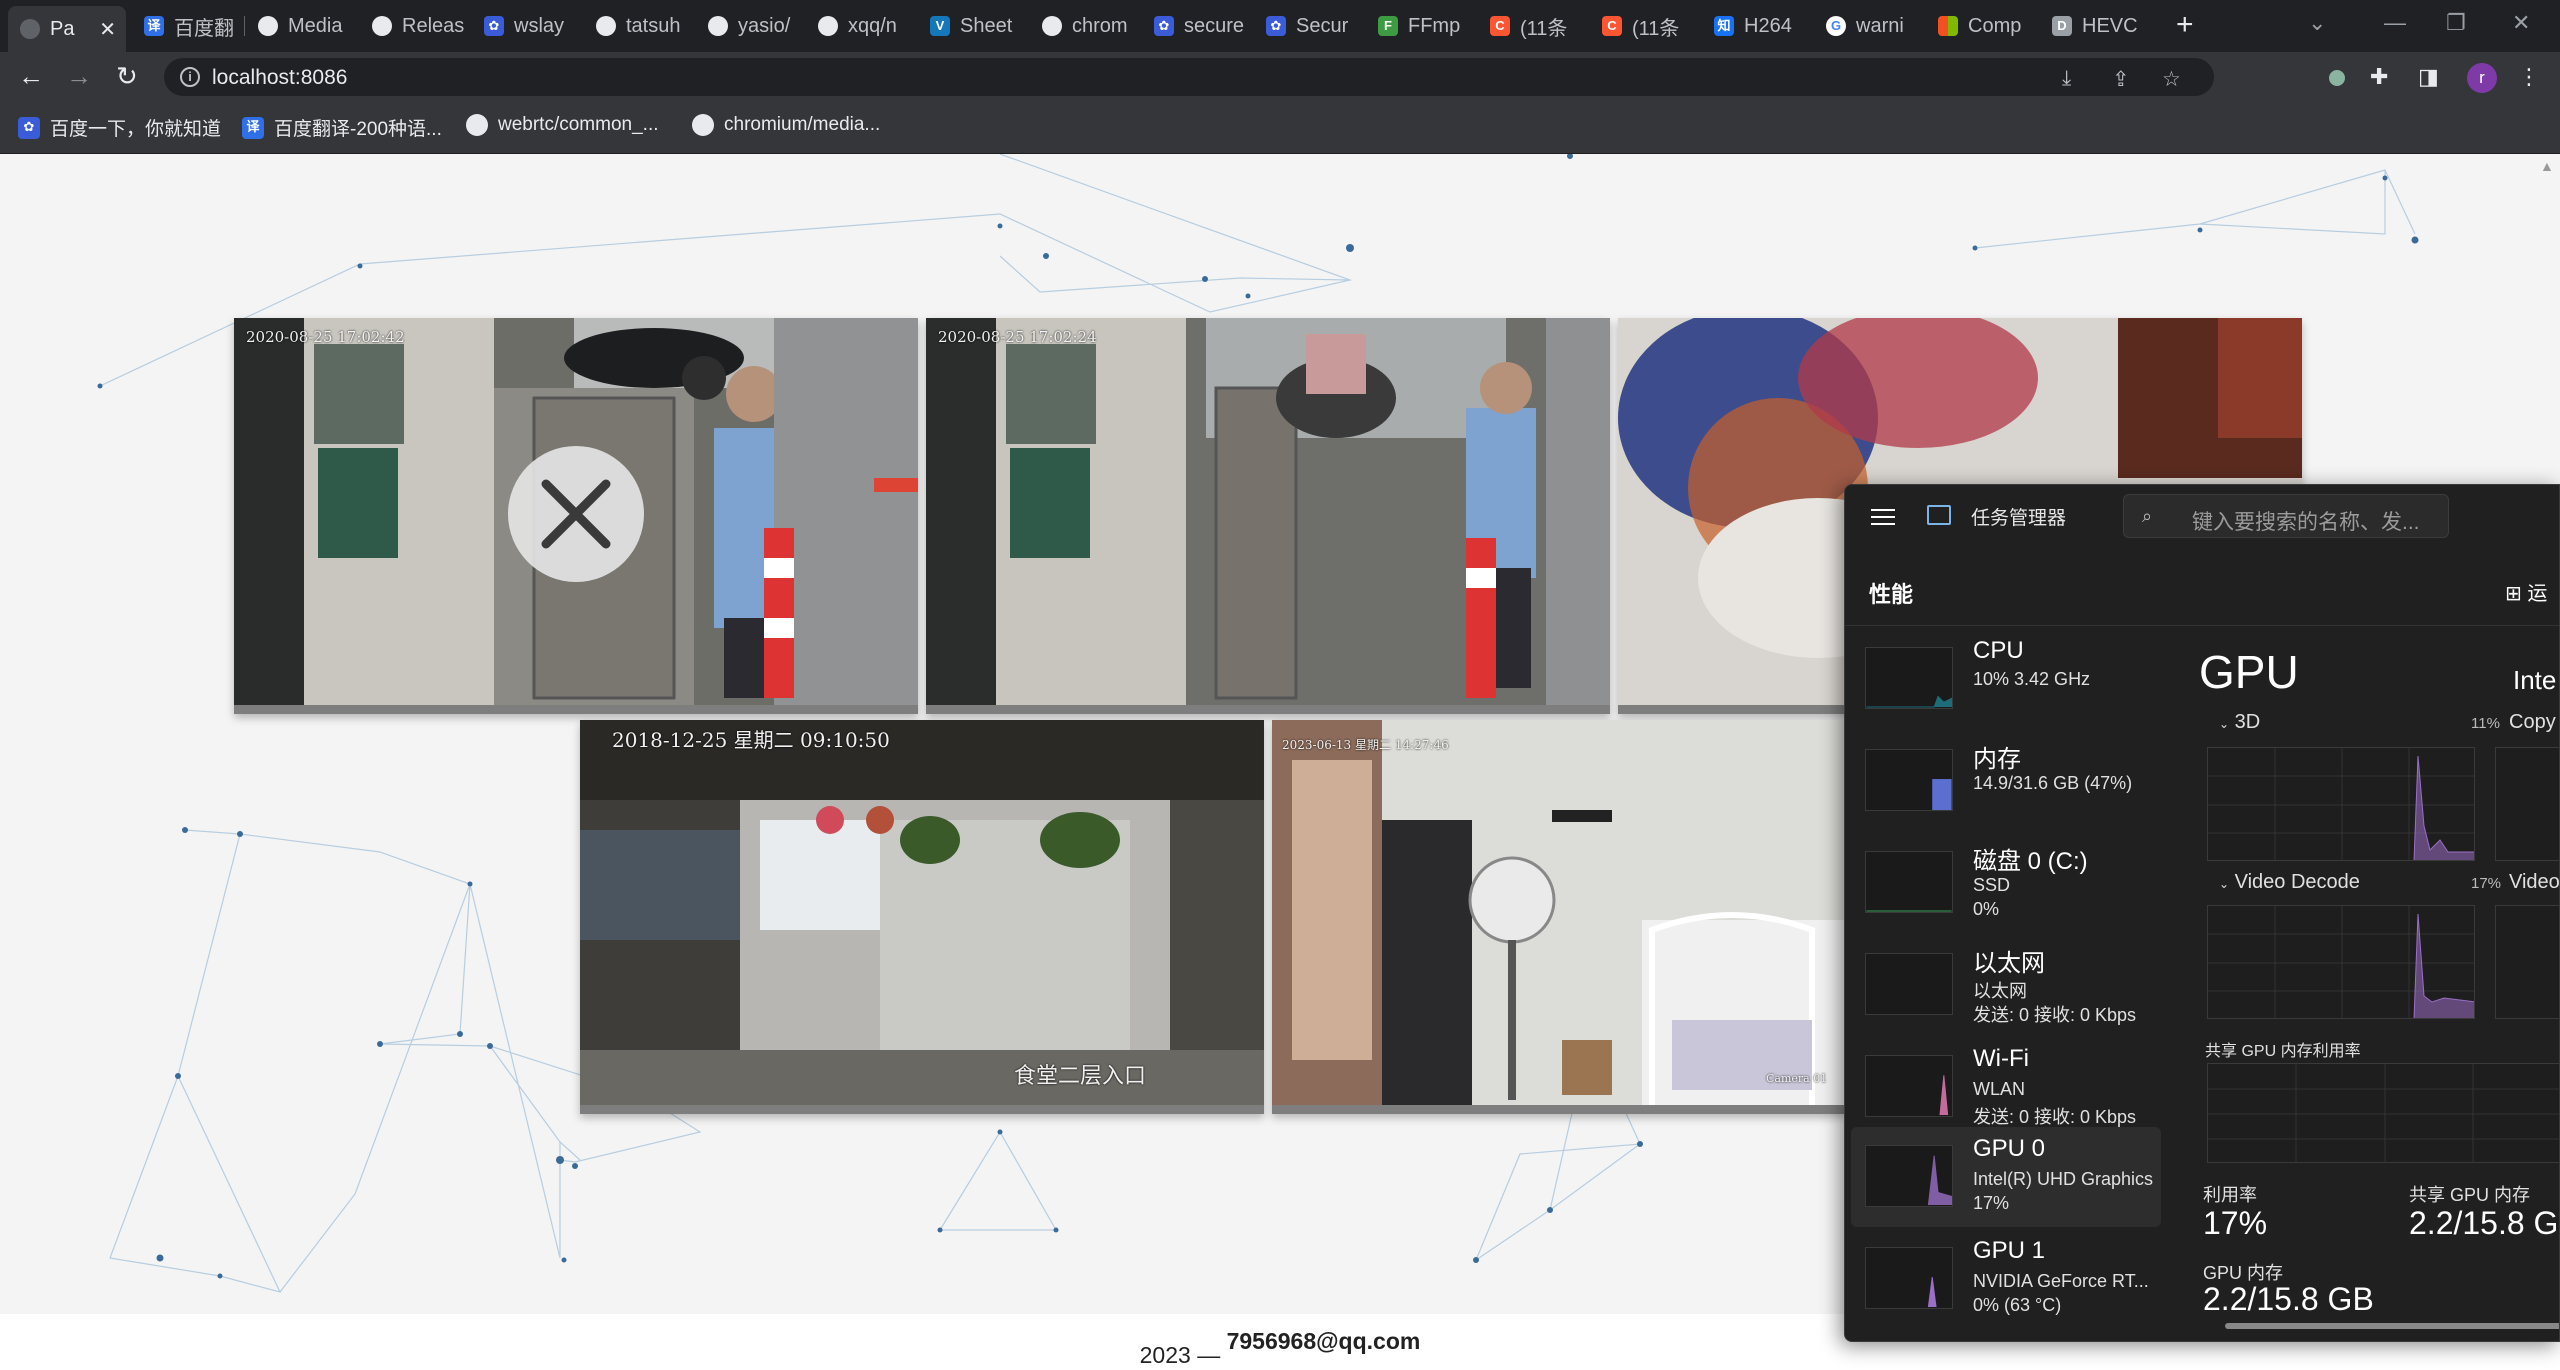  What do you see at coordinates (190, 77) in the screenshot?
I see `site-info-icon: i` at bounding box center [190, 77].